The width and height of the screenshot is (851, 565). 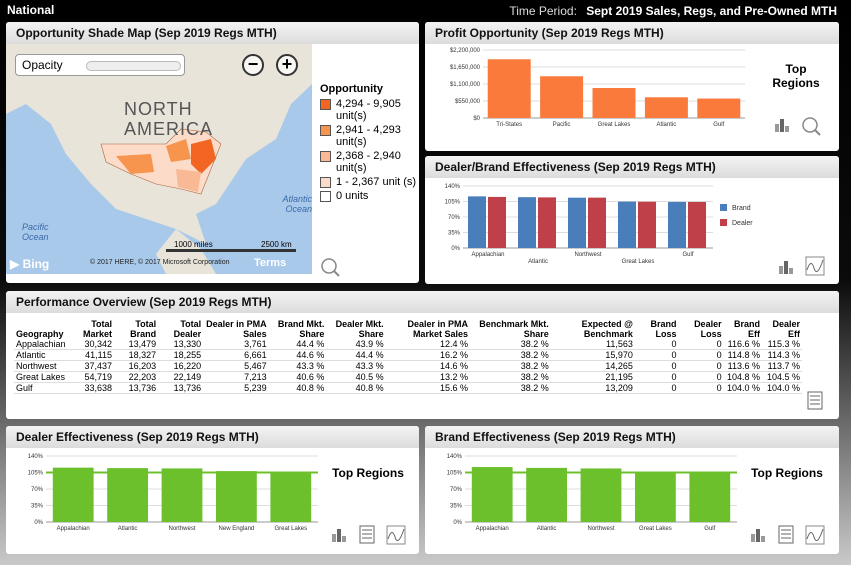 I want to click on column-header: Dealer in PMA Sales, so click(x=235, y=329).